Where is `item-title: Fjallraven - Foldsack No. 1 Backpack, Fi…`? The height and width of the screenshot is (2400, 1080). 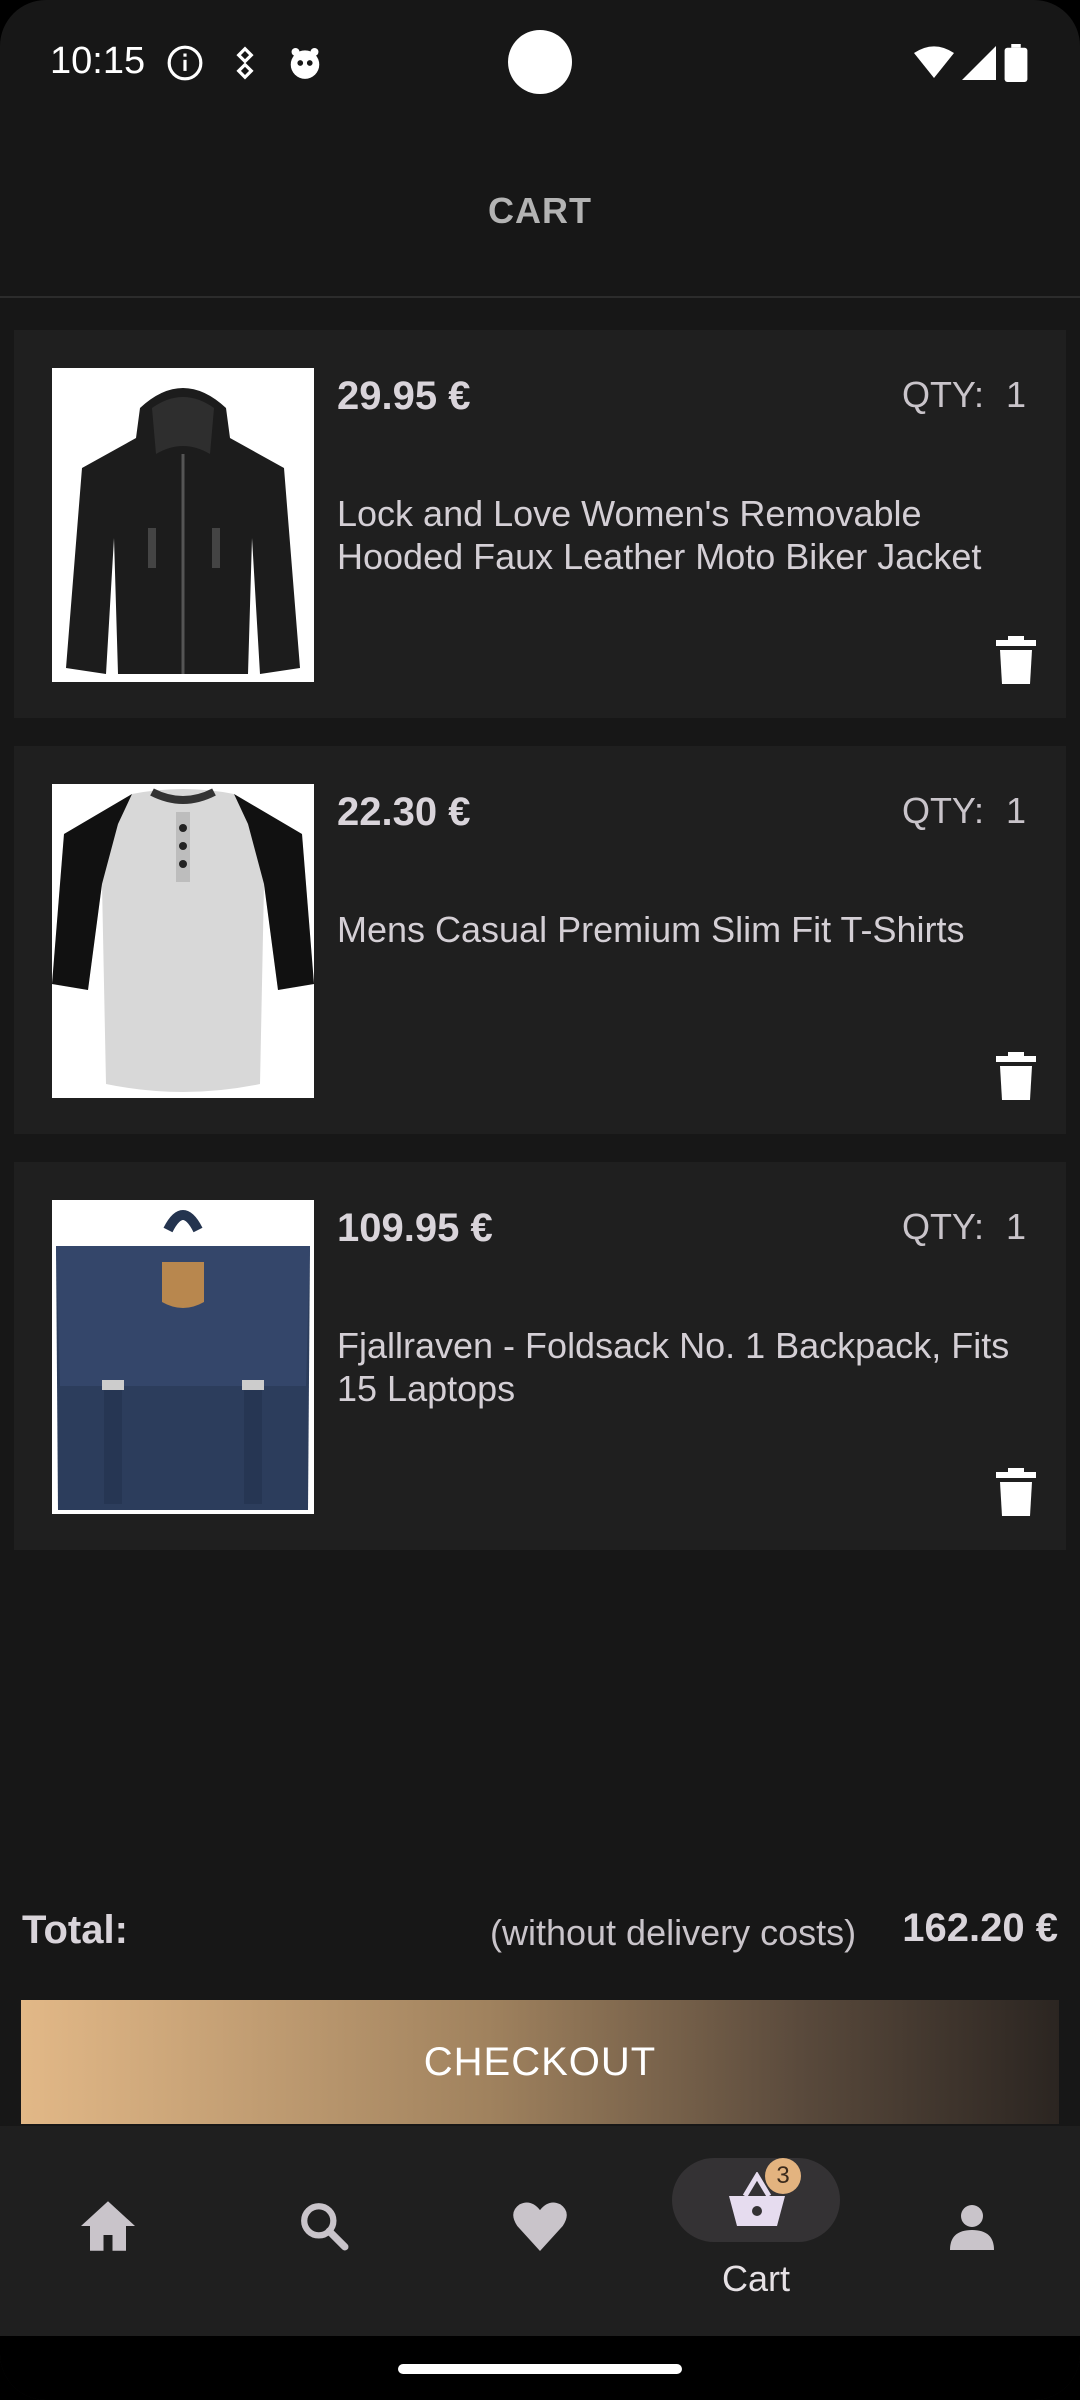 item-title: Fjallraven - Foldsack No. 1 Backpack, Fi… is located at coordinates (687, 1367).